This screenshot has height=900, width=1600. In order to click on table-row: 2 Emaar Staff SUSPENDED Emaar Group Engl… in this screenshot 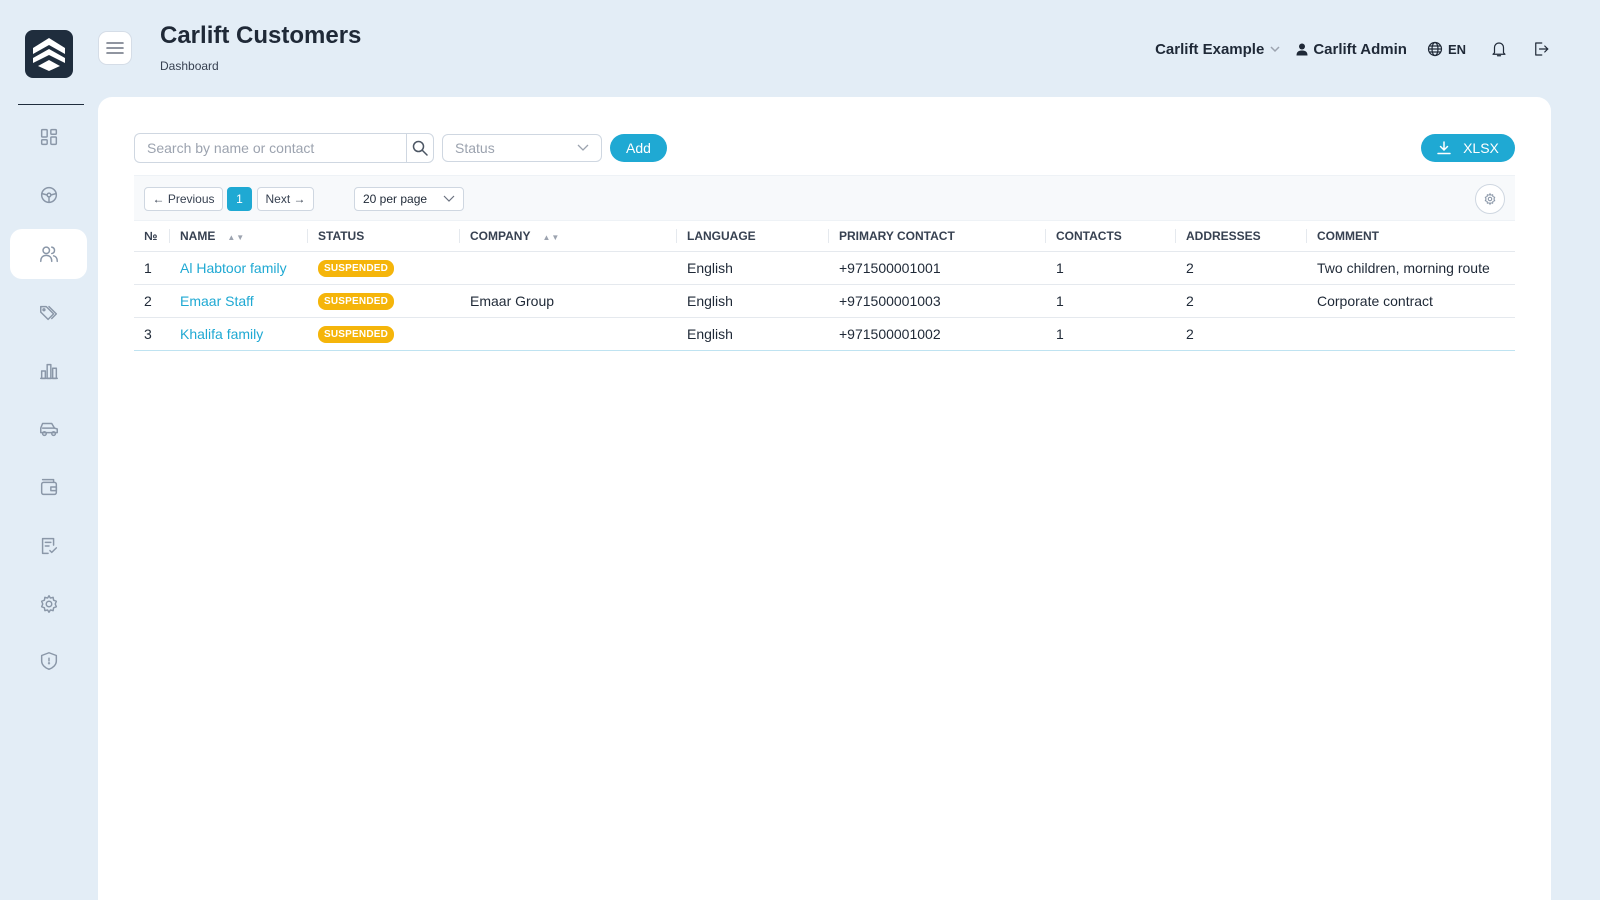, I will do `click(824, 301)`.